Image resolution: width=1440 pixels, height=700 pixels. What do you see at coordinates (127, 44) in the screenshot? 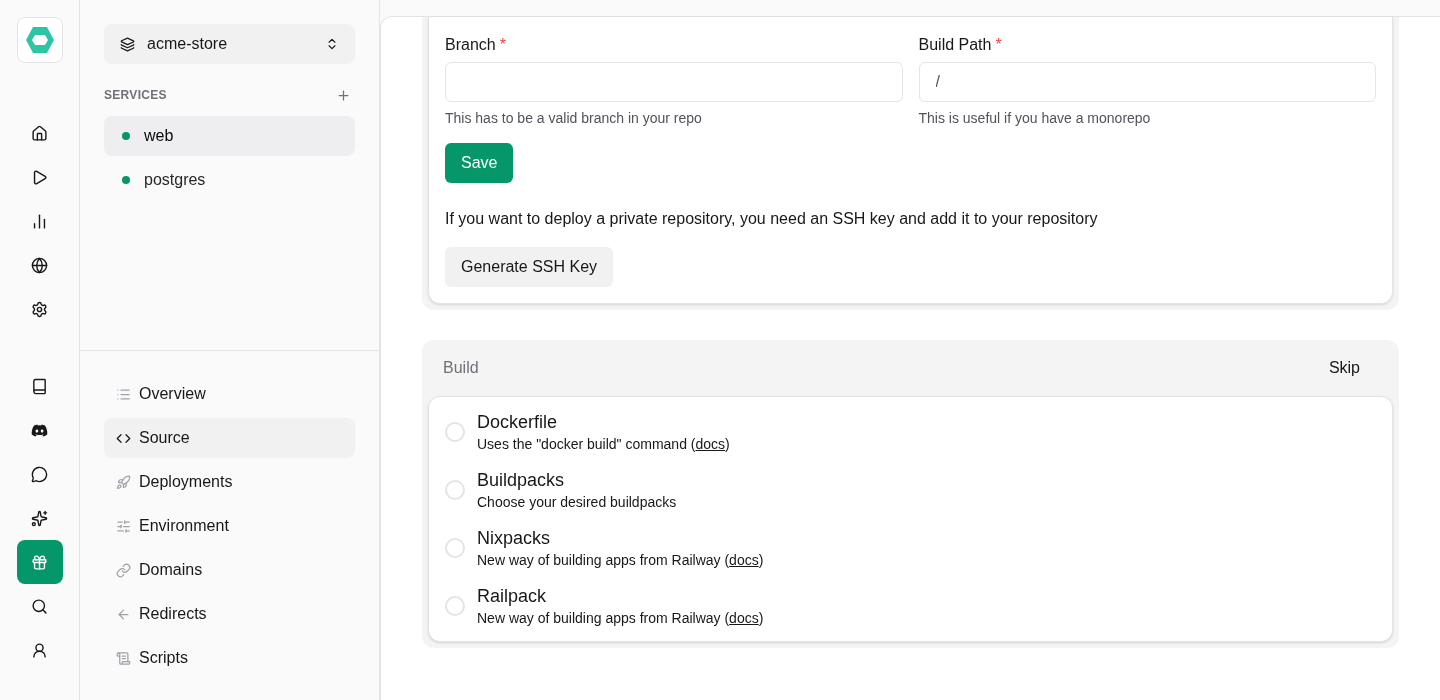
I see `stack-icon` at bounding box center [127, 44].